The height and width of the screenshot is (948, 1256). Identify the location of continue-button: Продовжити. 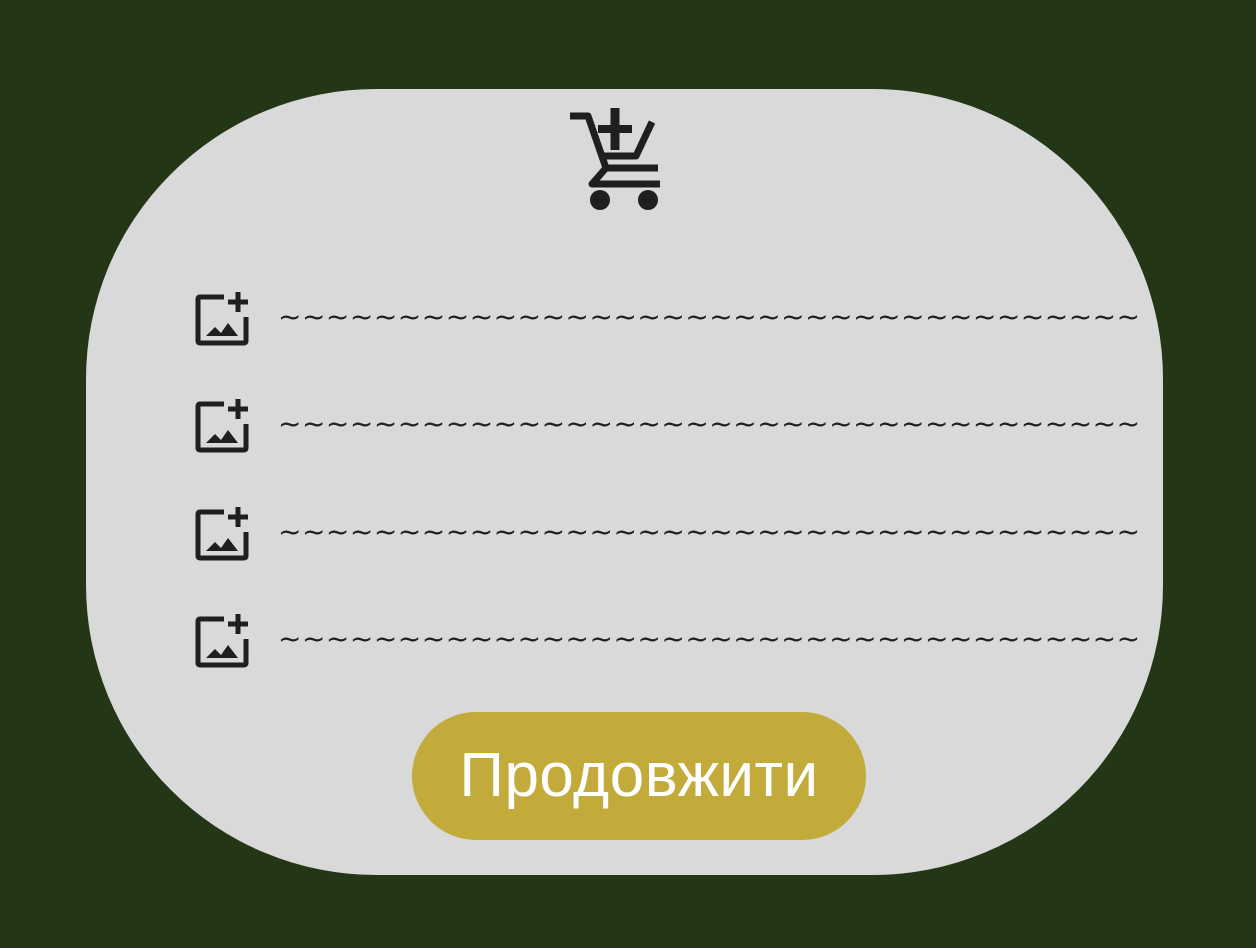
(639, 776).